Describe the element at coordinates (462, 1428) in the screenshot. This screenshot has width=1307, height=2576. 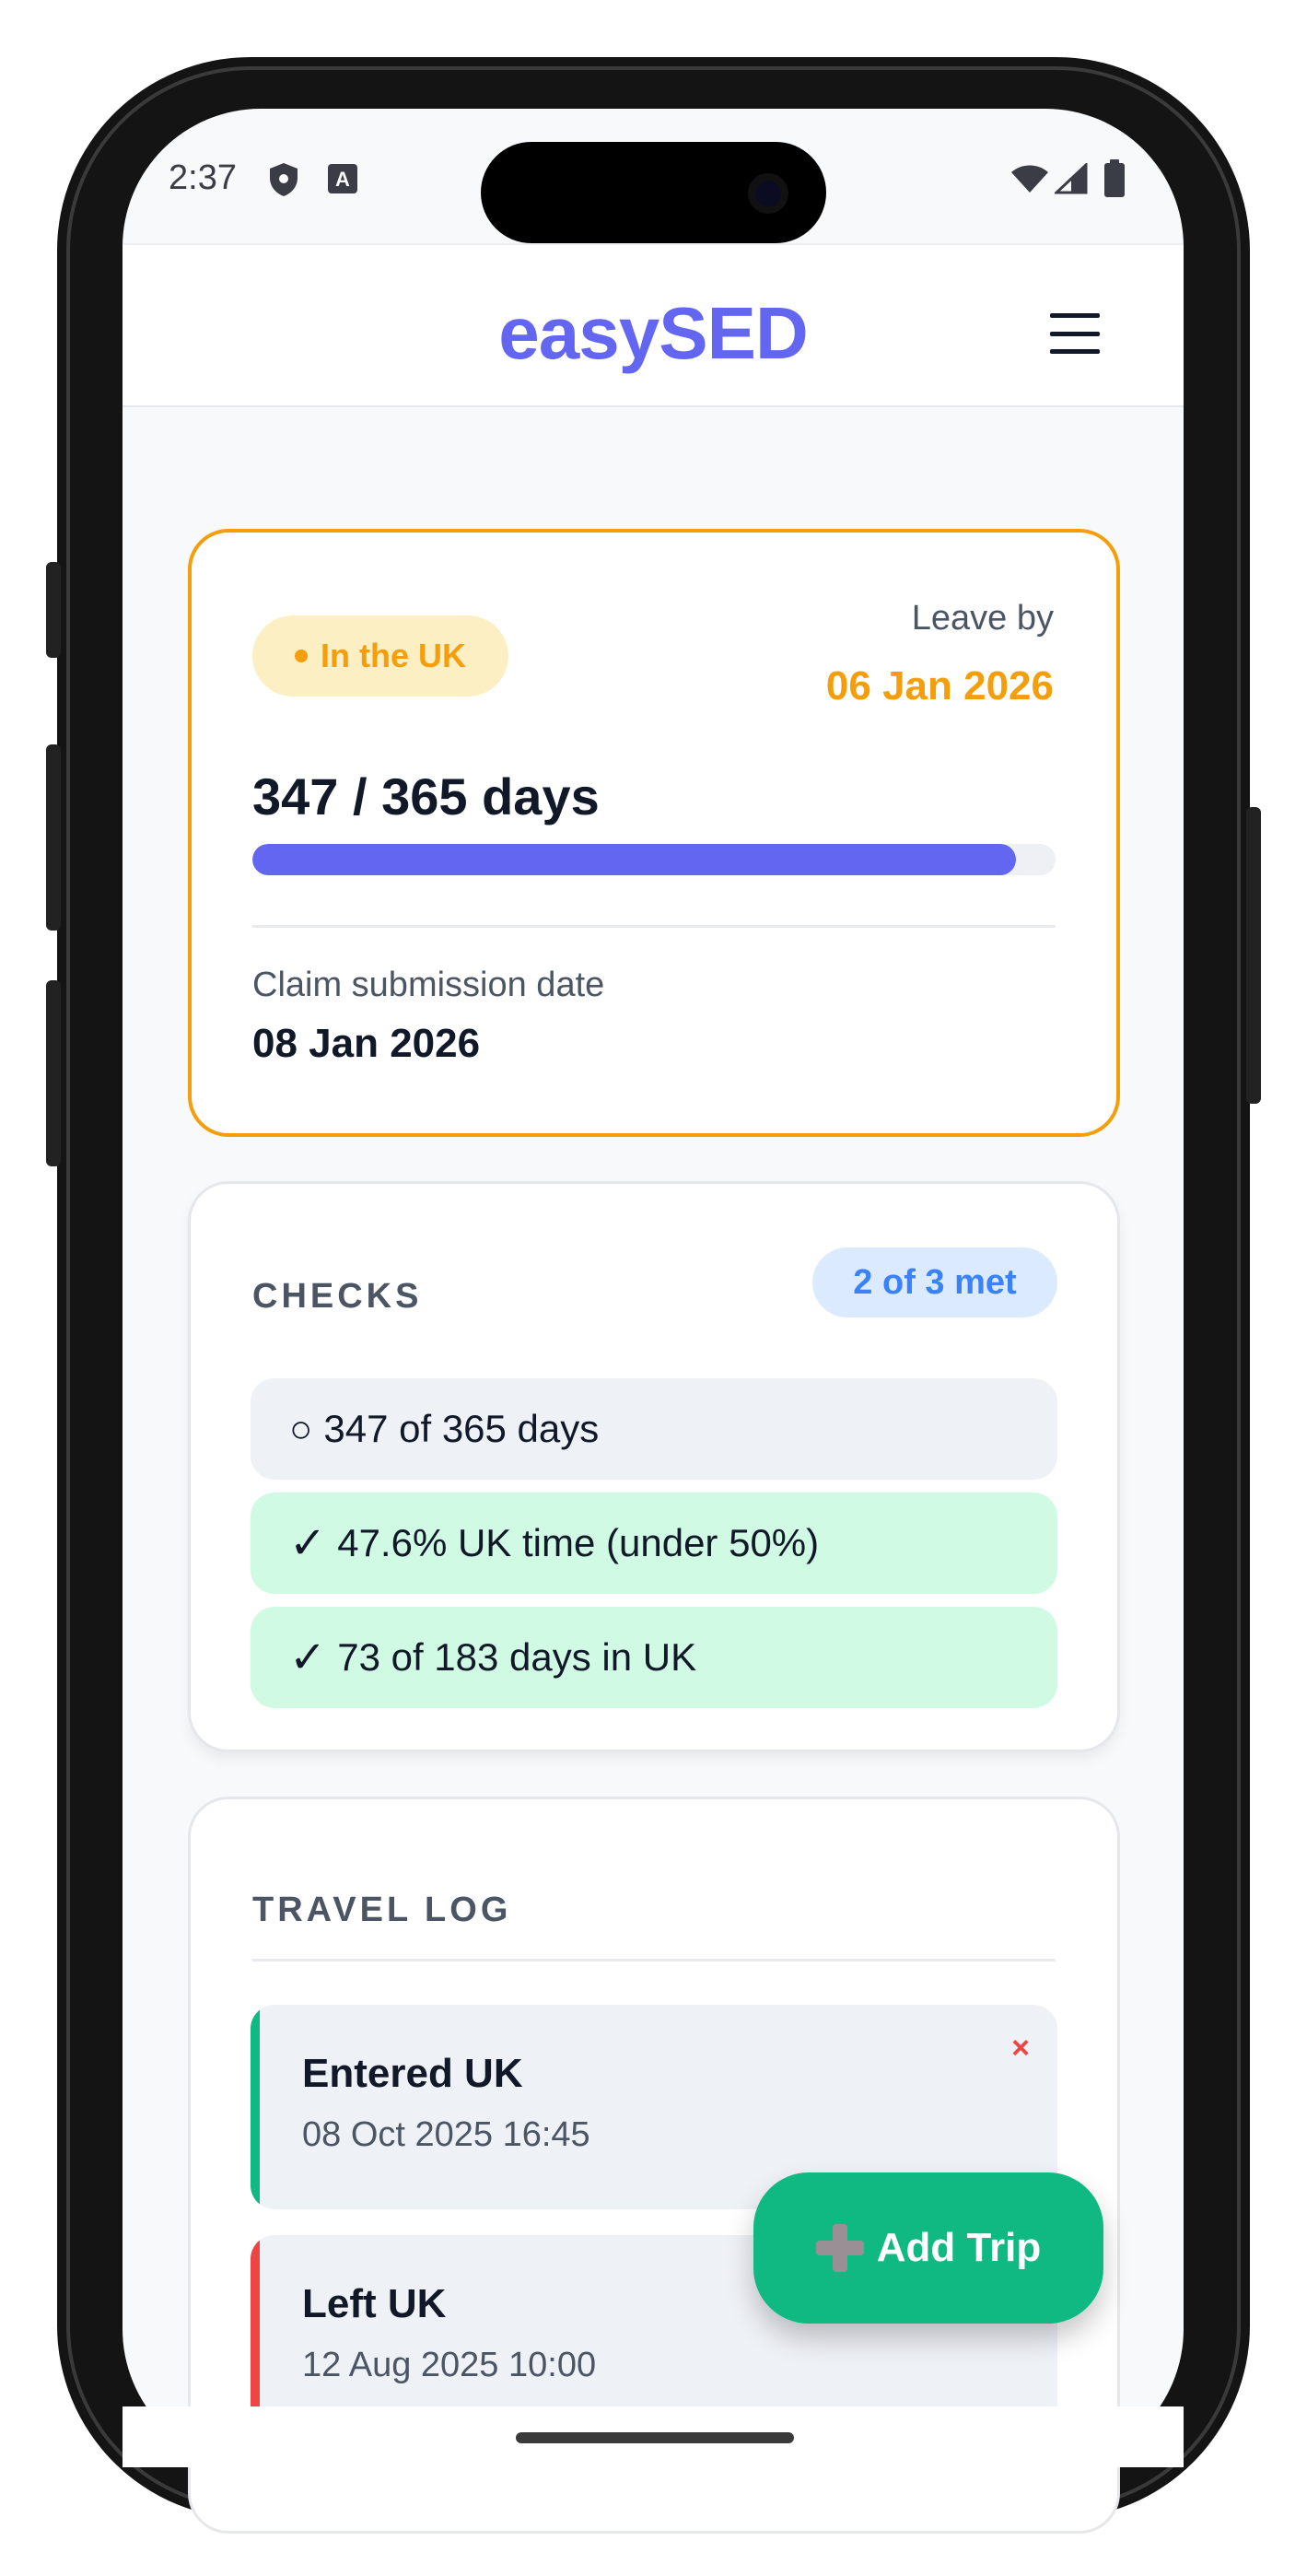
I see `check-item-text: 347 of 365 days` at that location.